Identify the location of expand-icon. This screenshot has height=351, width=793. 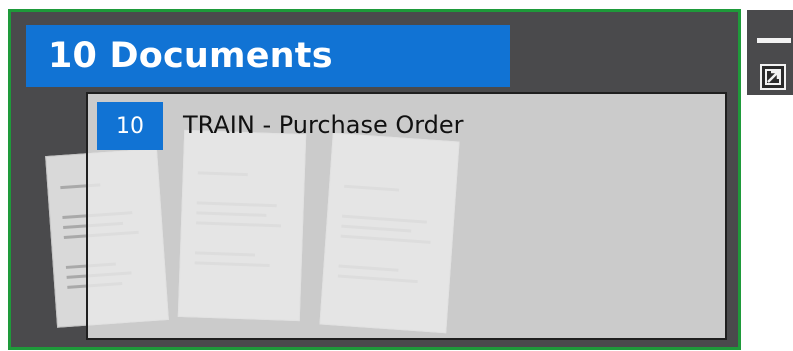
(773, 77).